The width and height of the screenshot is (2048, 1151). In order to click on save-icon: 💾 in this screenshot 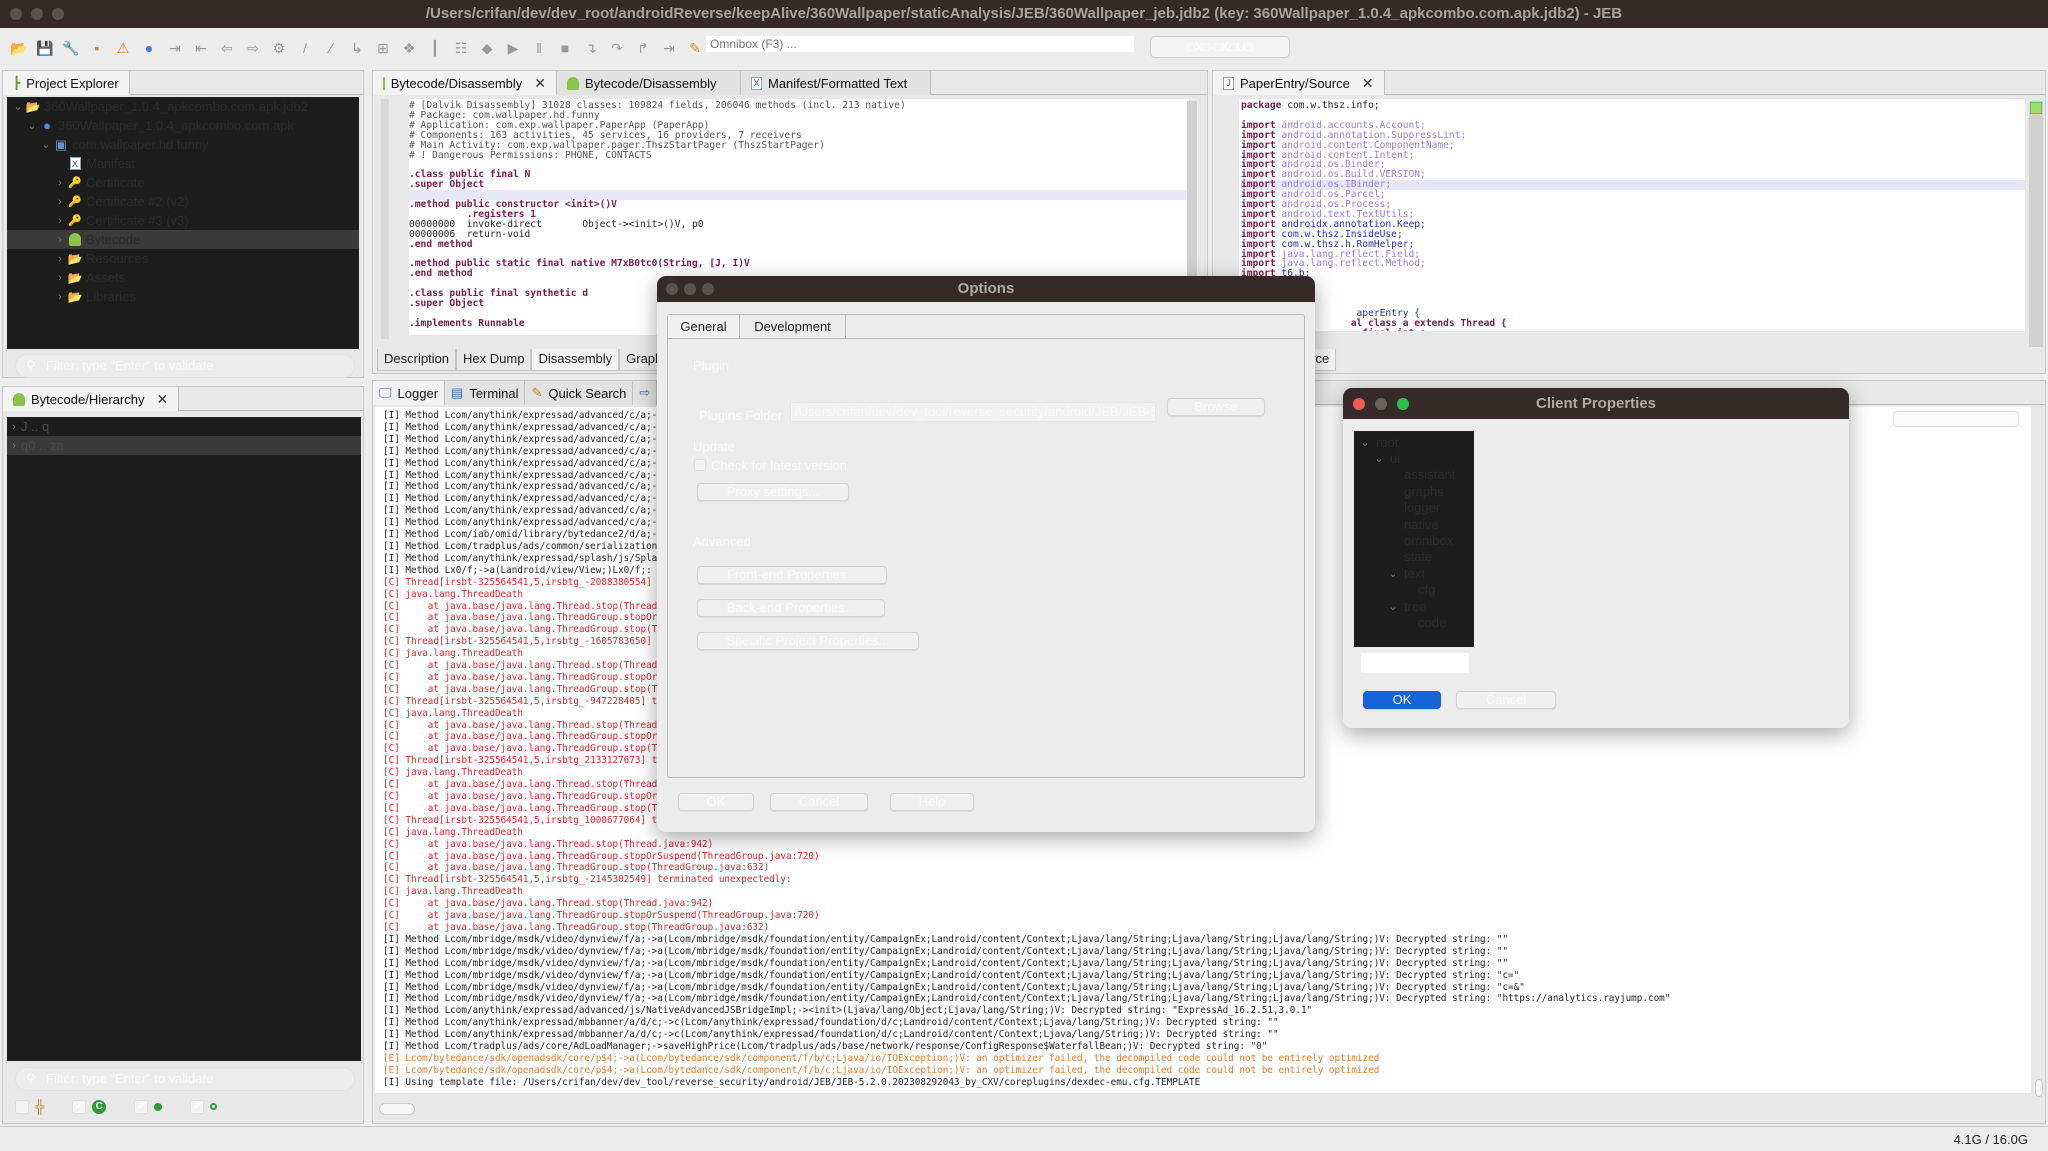, I will do `click(45, 48)`.